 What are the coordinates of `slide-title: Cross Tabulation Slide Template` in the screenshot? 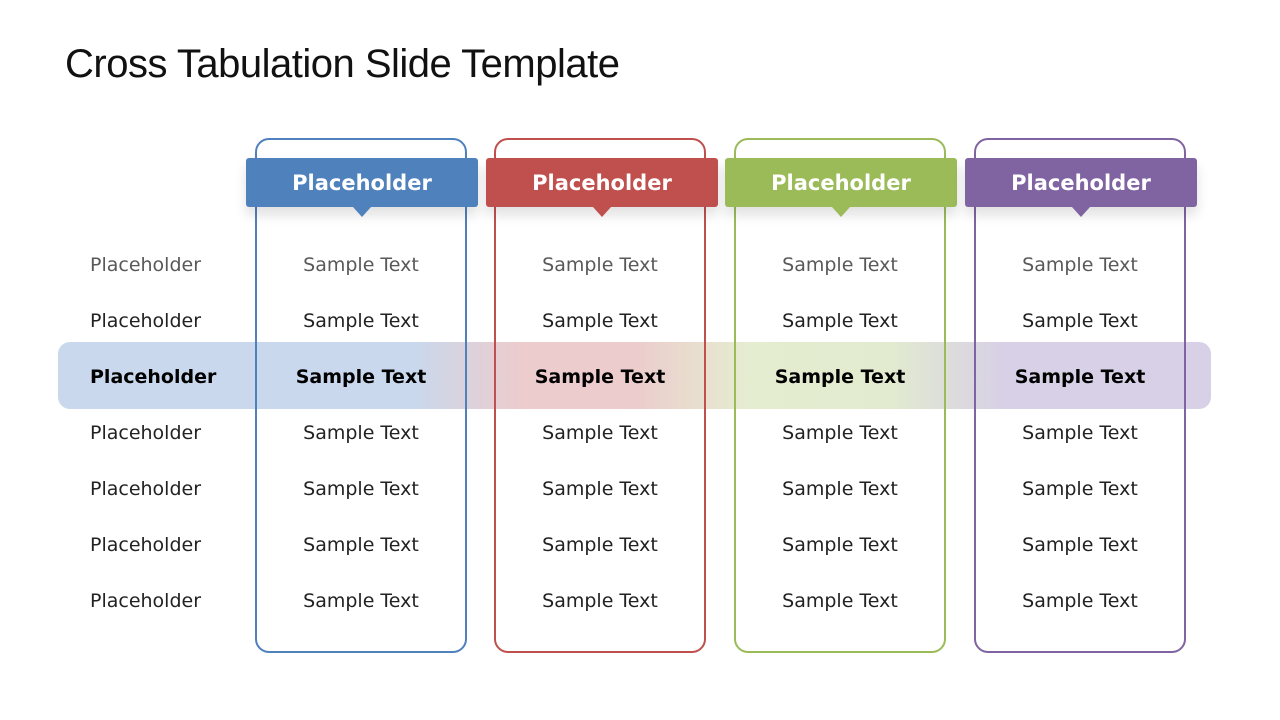 It's located at (342, 64).